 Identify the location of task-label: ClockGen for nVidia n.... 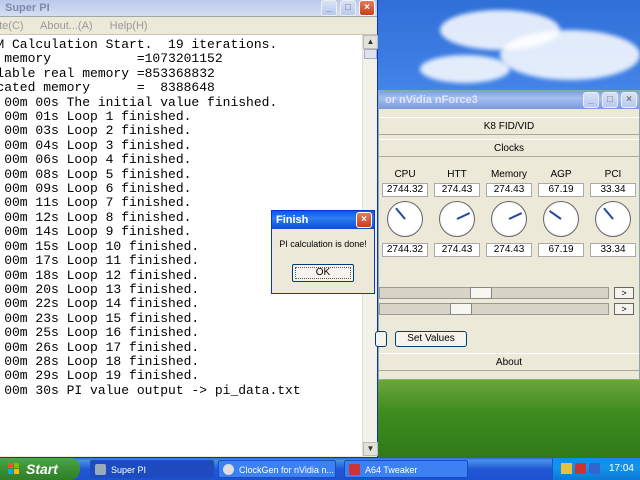
(286, 470).